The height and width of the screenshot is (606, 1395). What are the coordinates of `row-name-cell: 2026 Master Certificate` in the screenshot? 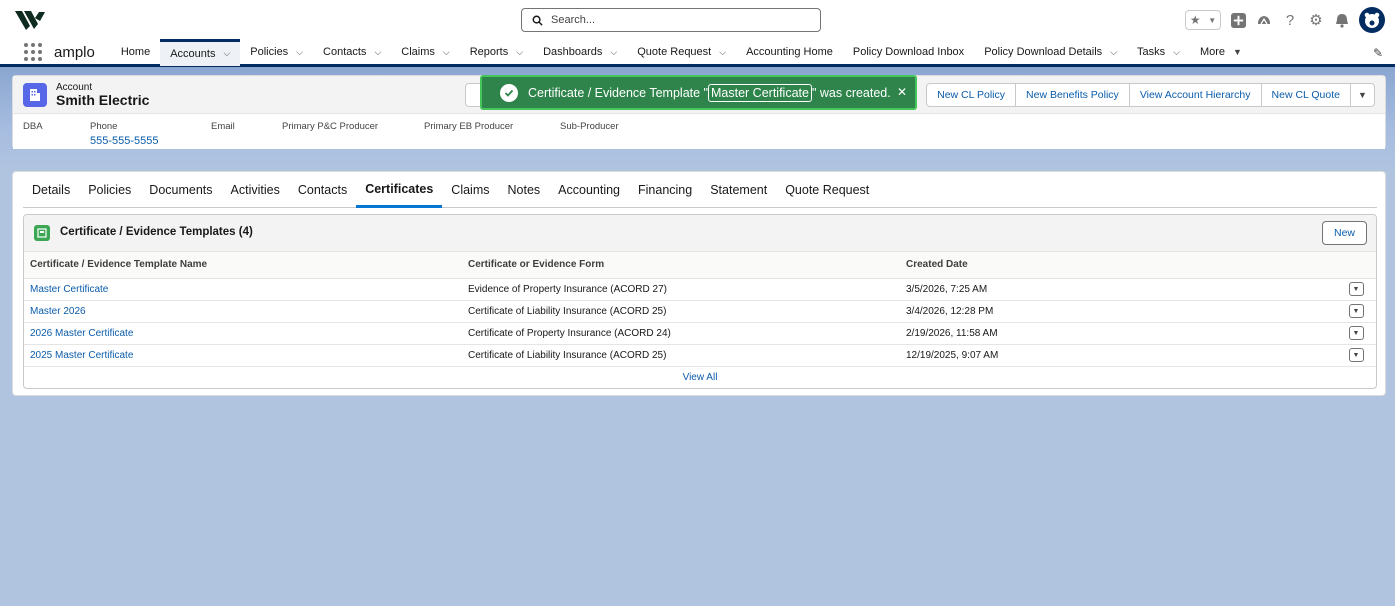 It's located at (243, 333).